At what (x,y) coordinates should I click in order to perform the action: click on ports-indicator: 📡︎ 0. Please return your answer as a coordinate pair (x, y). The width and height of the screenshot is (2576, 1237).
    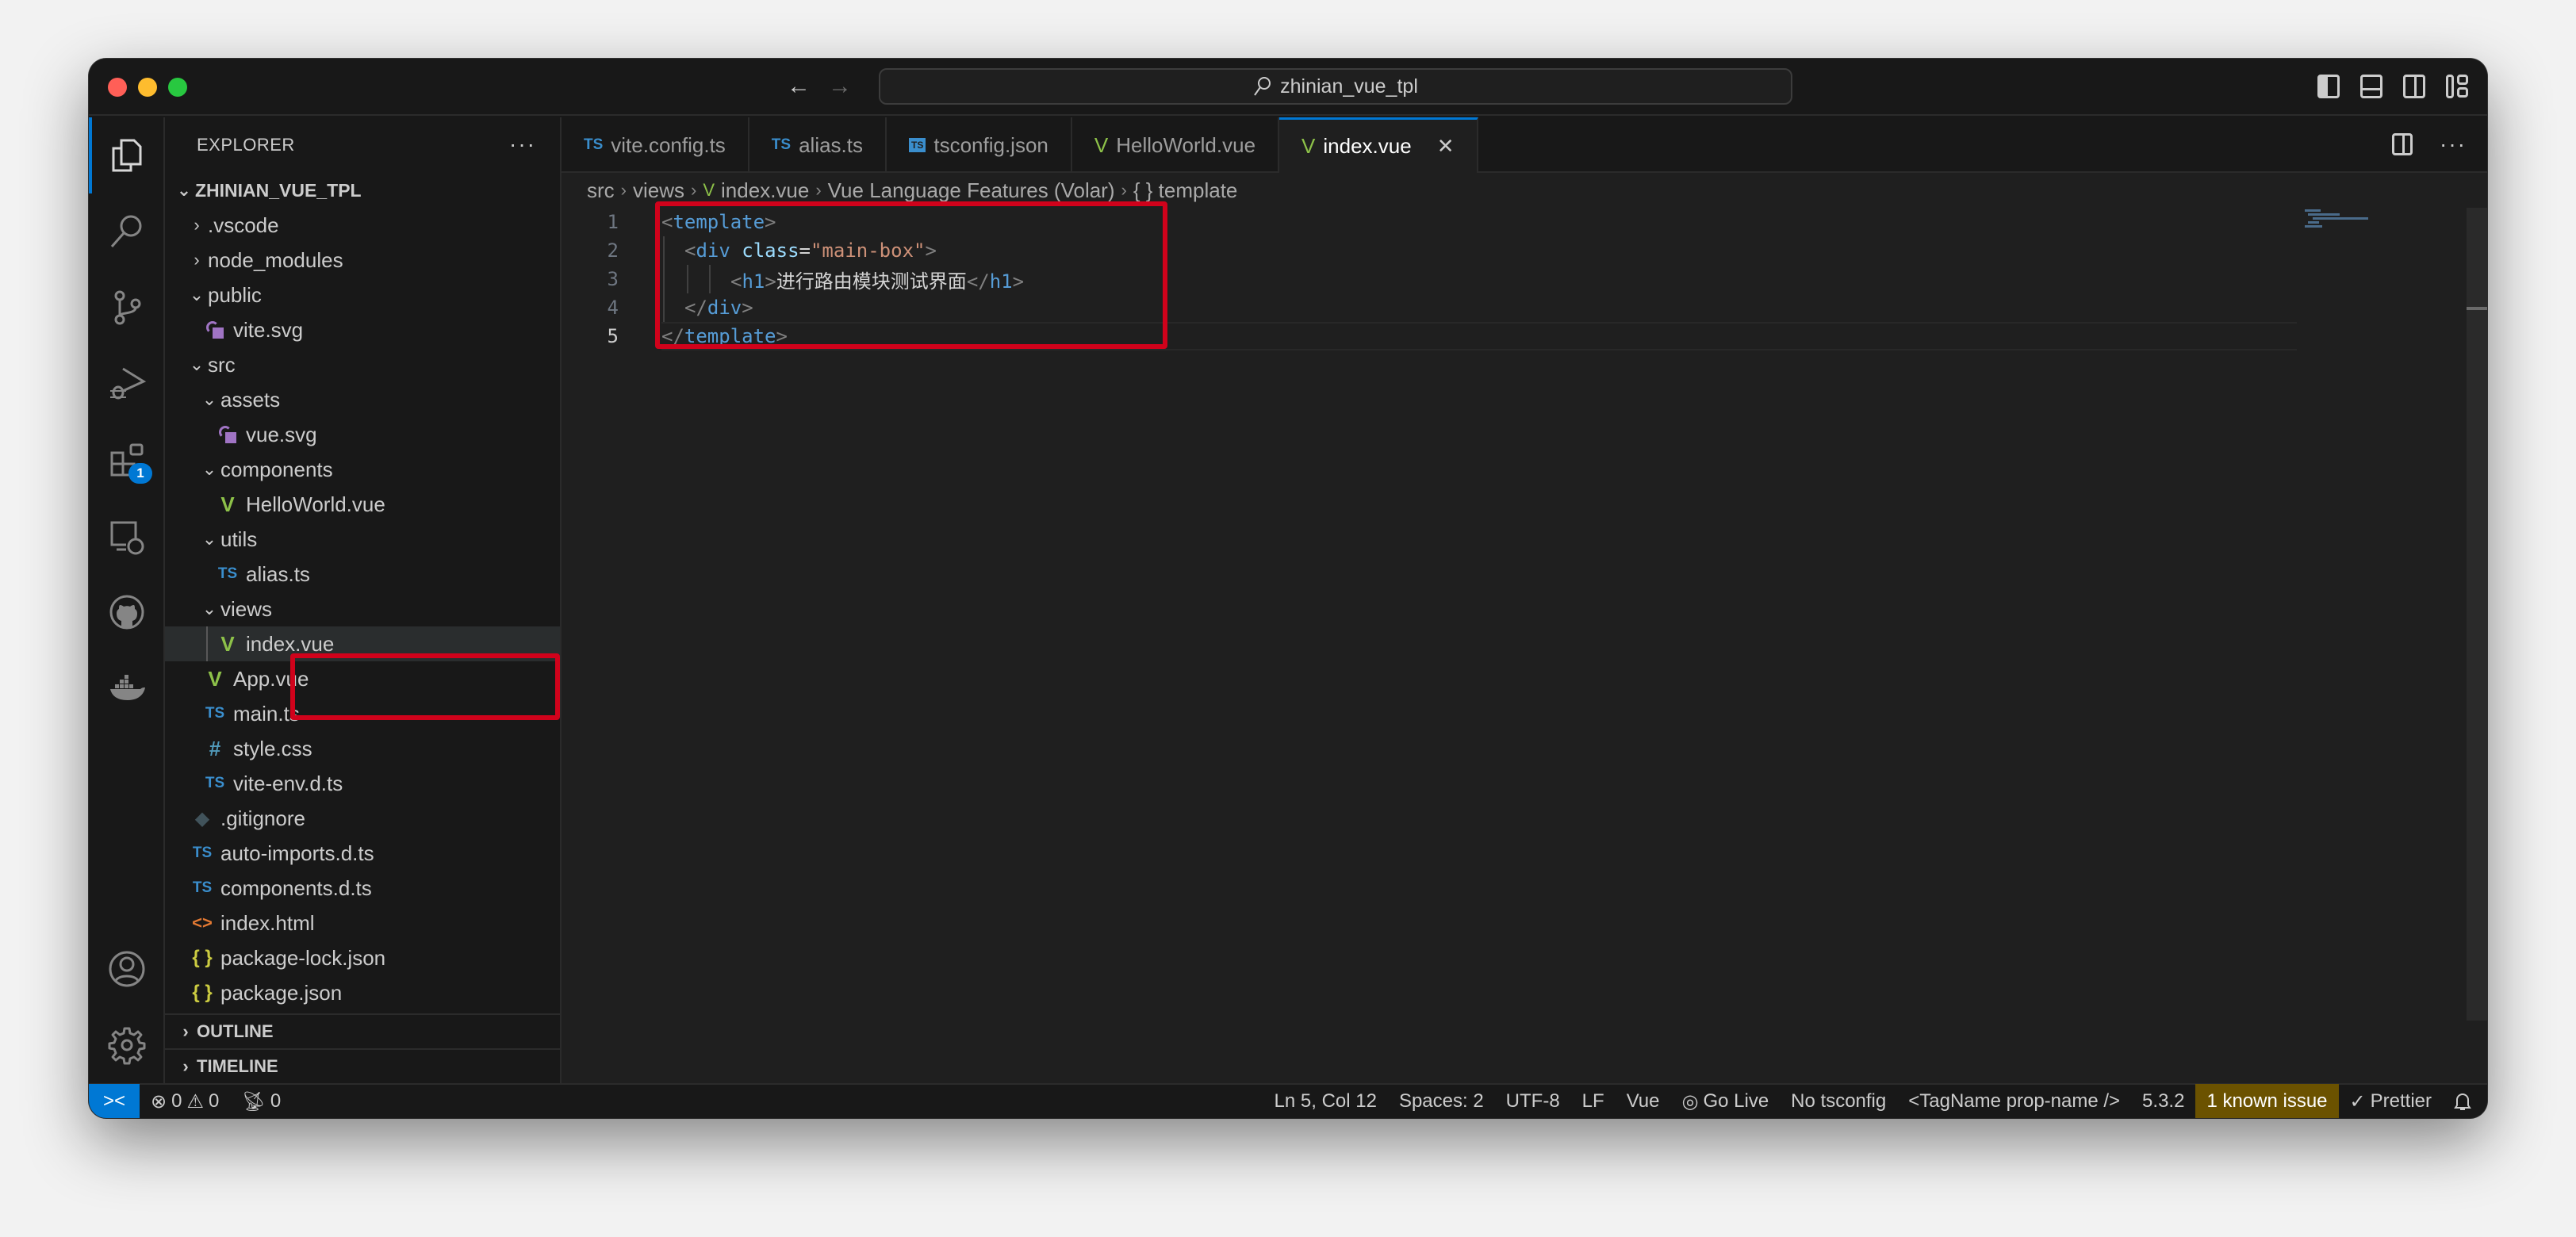
    Looking at the image, I should click on (261, 1101).